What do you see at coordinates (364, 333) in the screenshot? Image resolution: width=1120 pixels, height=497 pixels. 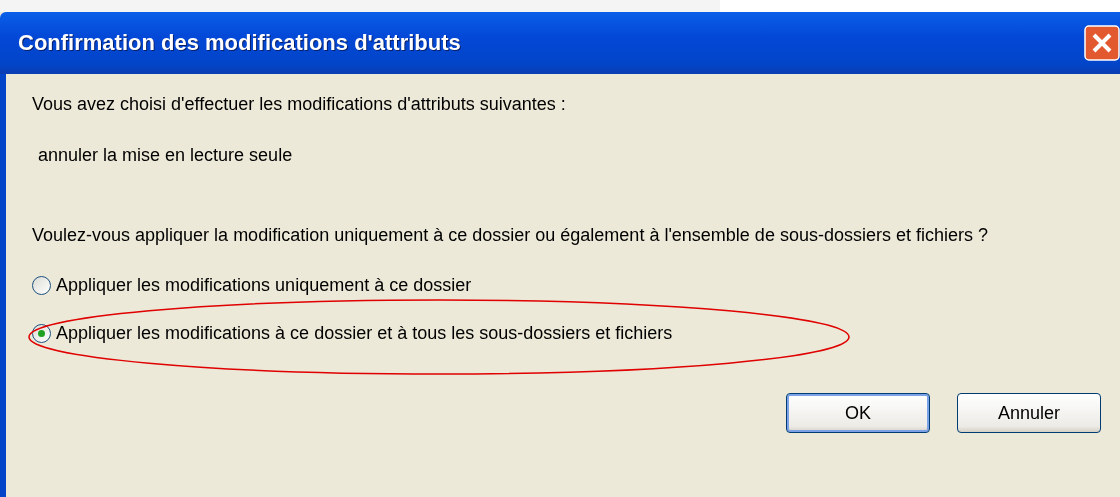 I see `option-label: Appliquer les modifications à ce dossier et à tous les sous-dossiers et fichiers` at bounding box center [364, 333].